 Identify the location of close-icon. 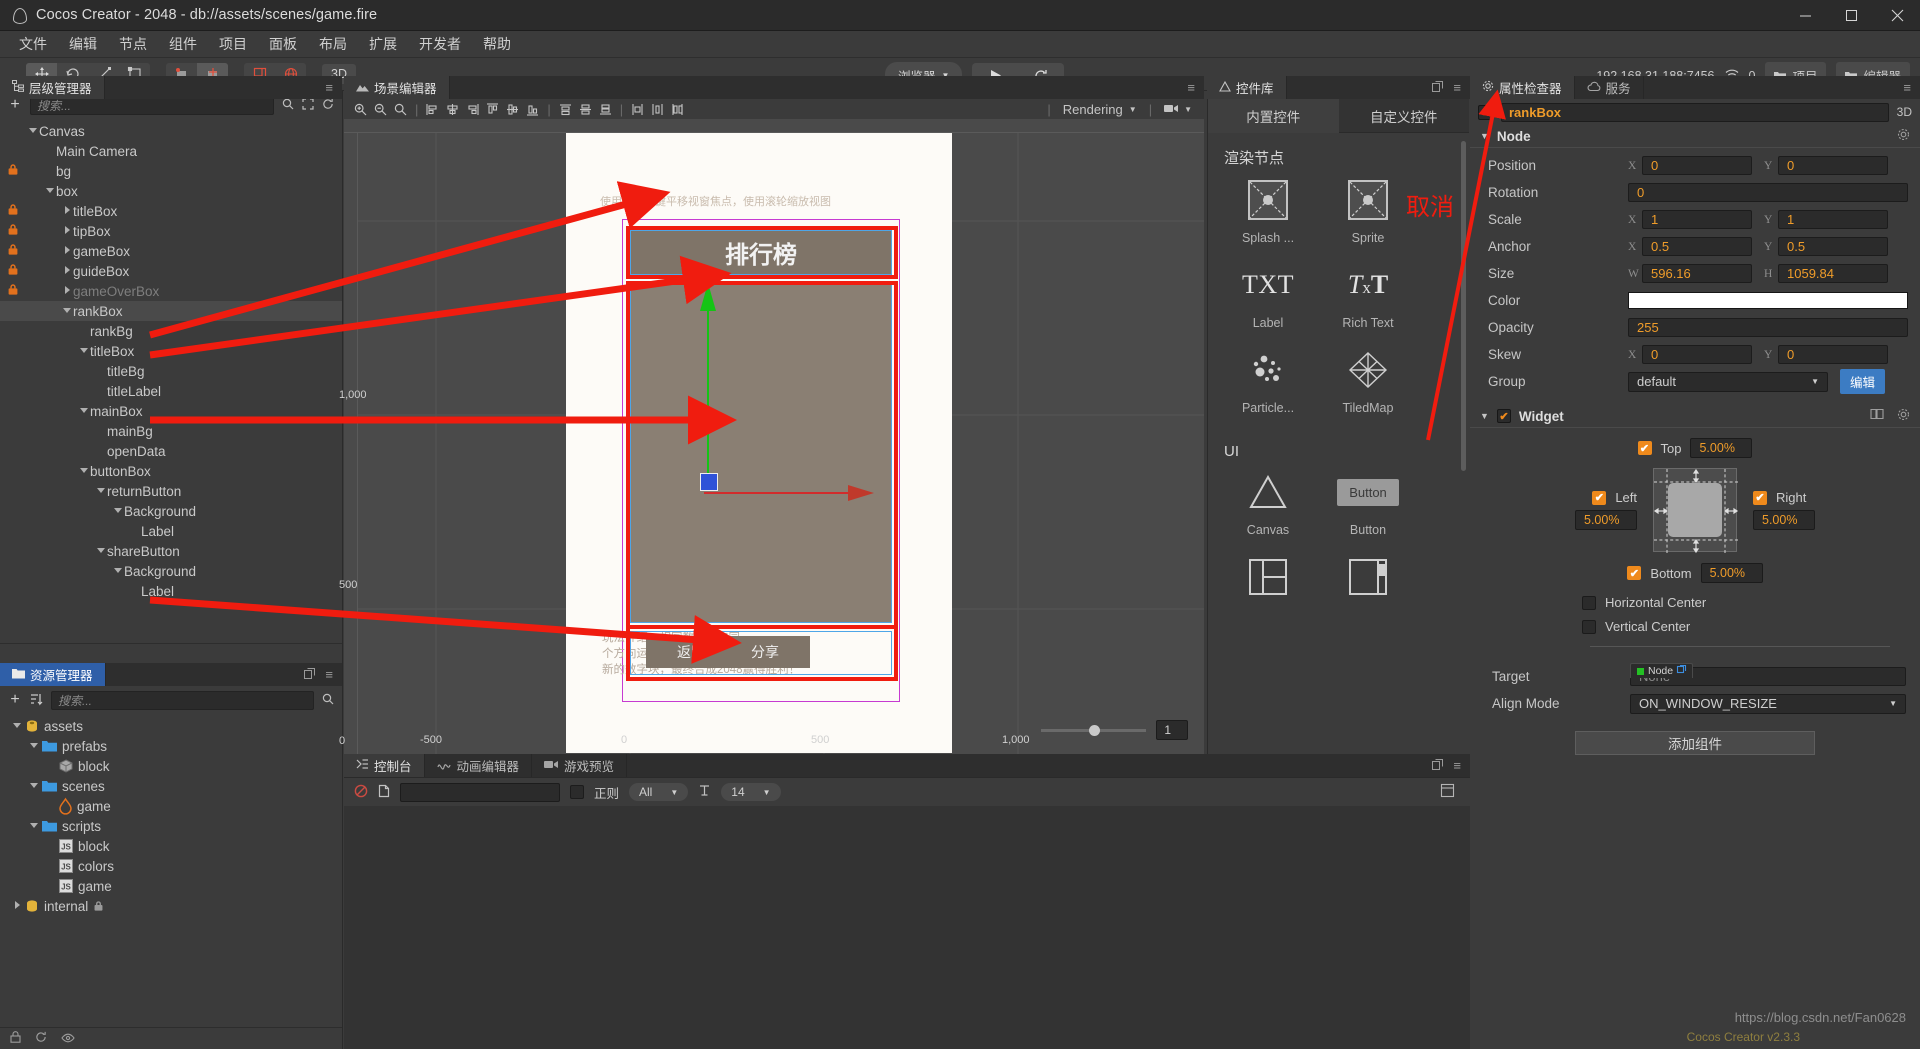
(1897, 15).